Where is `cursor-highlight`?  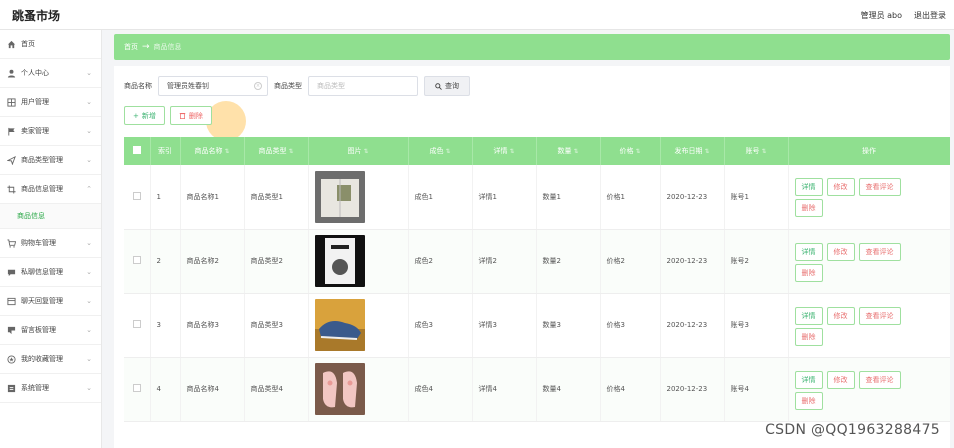
cursor-highlight is located at coordinates (226, 121).